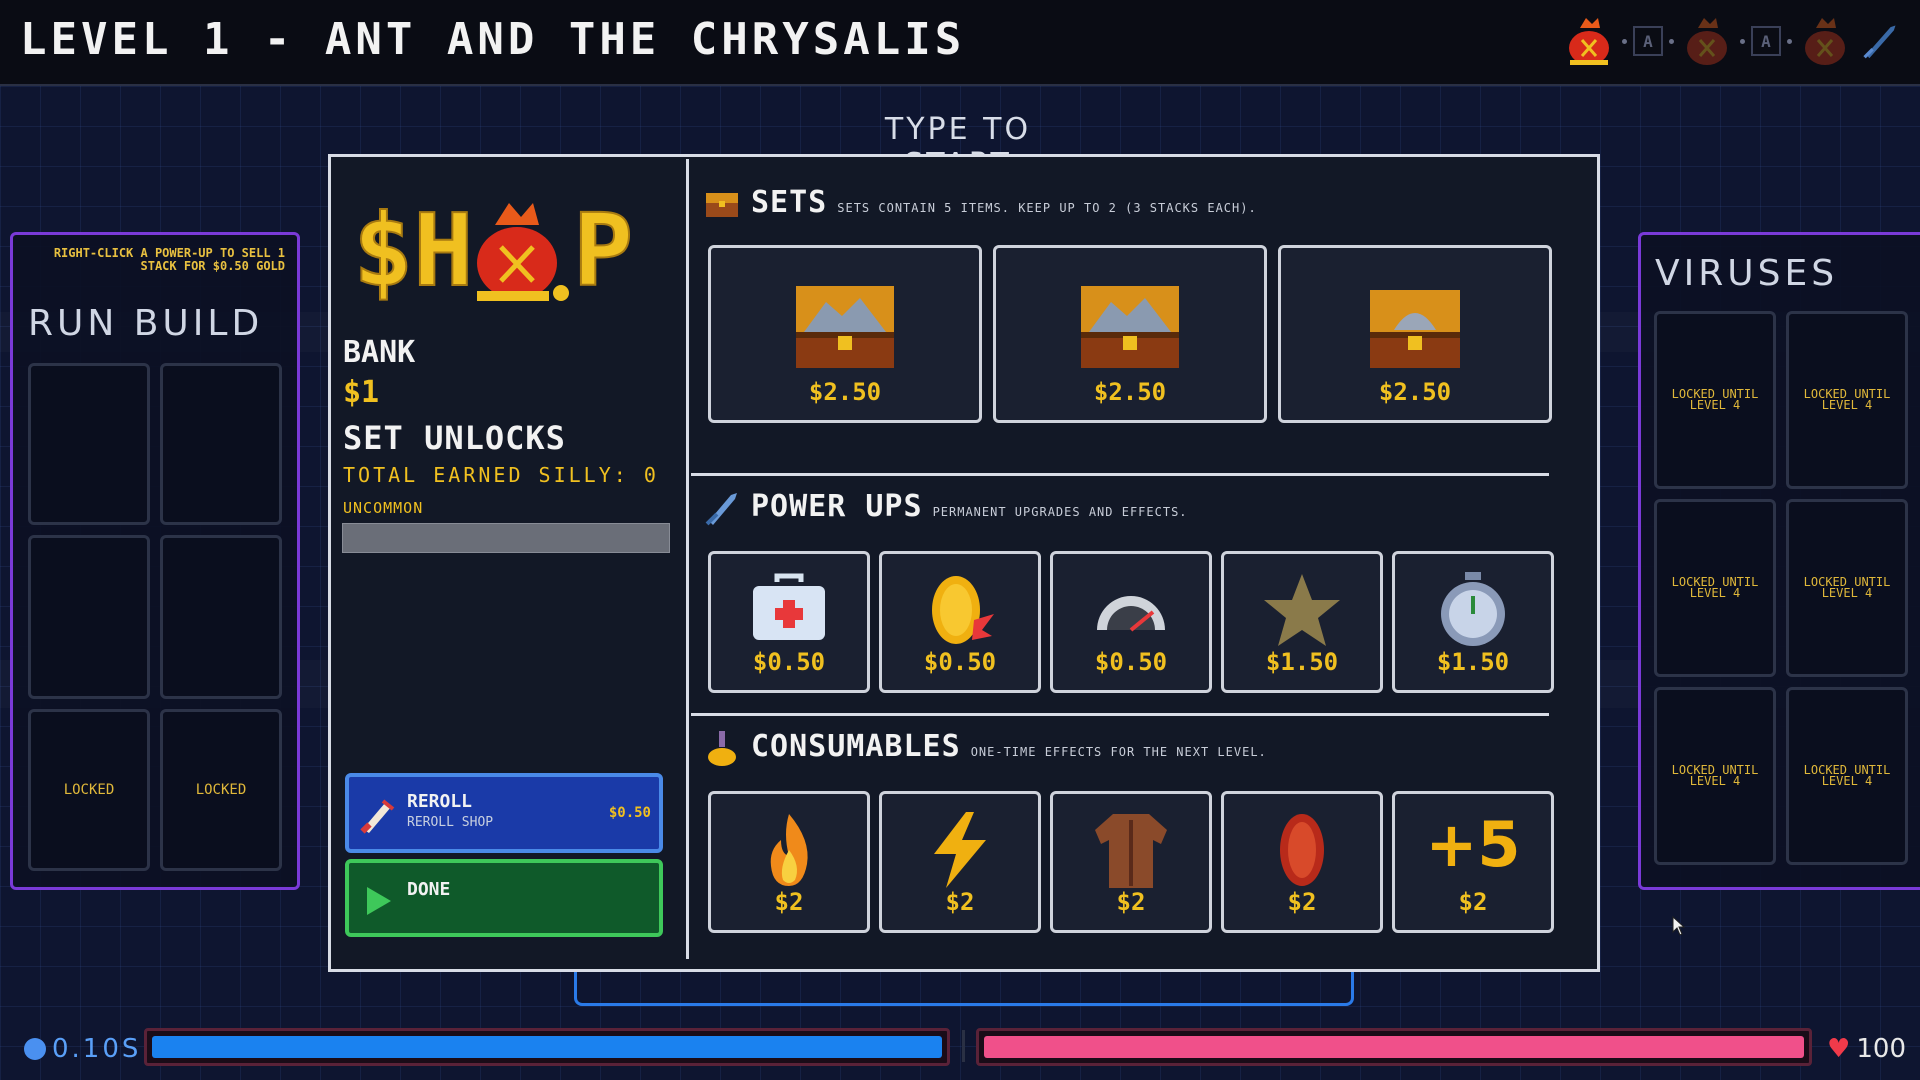  I want to click on timer-bar, so click(547, 1047).